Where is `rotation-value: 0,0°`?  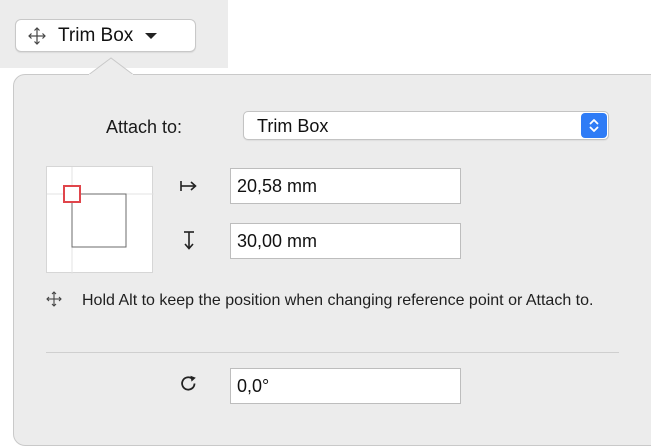 rotation-value: 0,0° is located at coordinates (253, 386).